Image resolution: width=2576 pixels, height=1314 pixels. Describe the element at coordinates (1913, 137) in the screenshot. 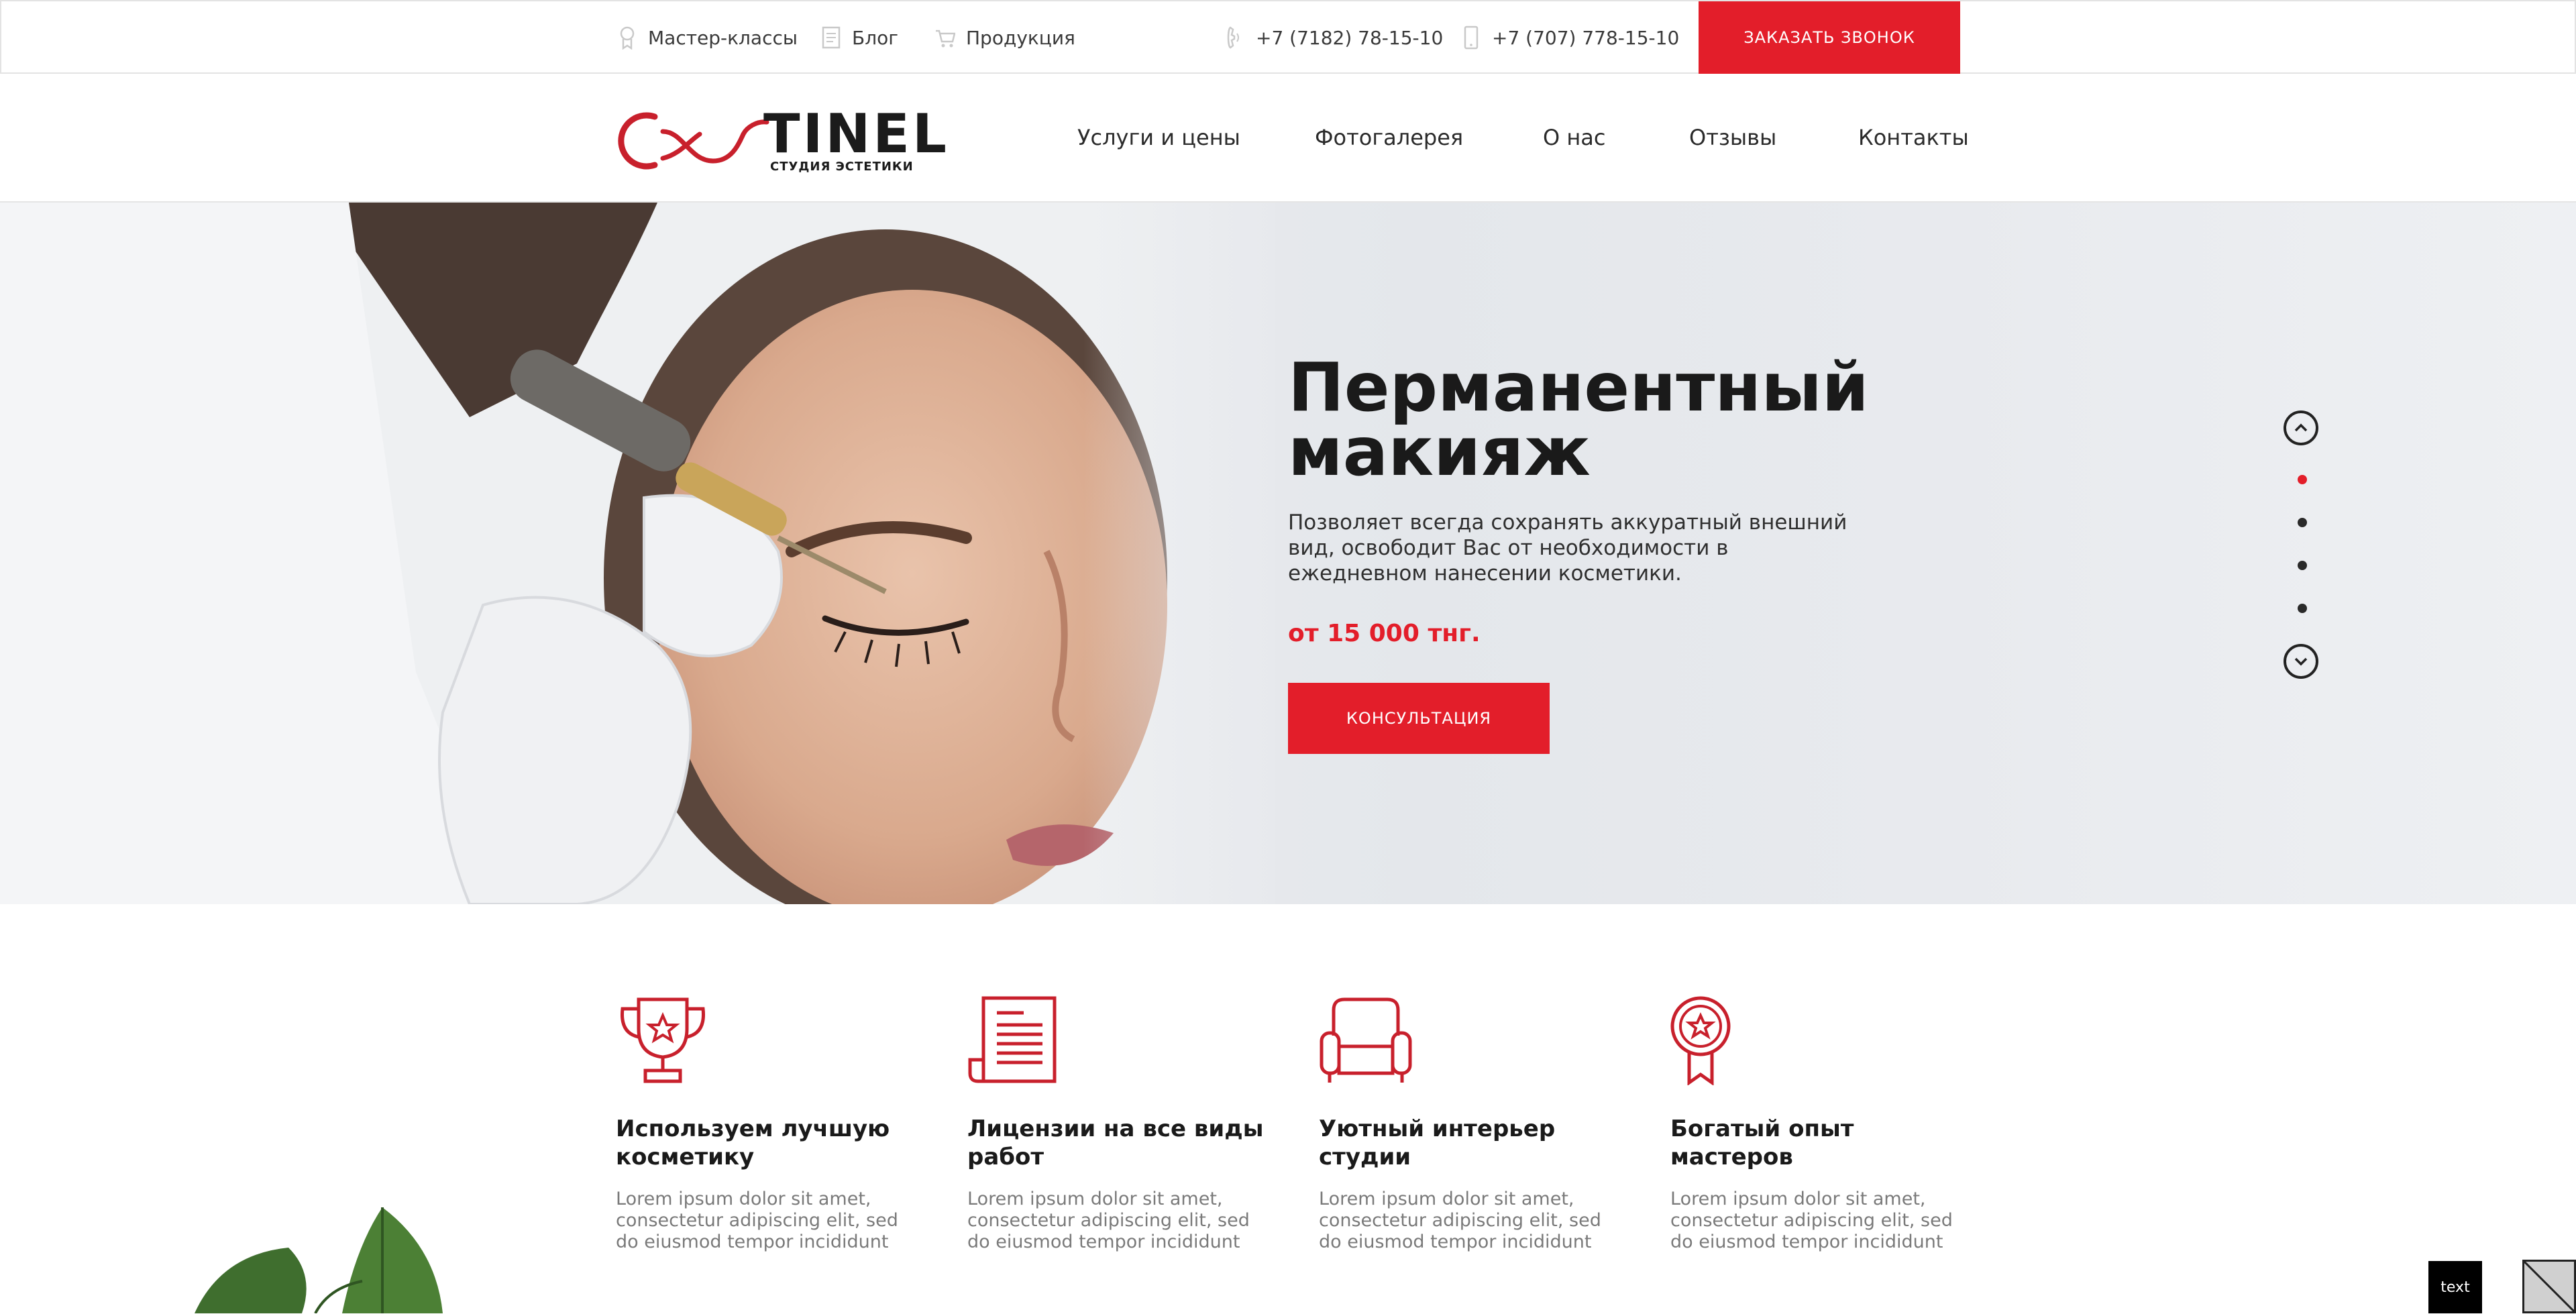

I see `nav-item-contacts: Контакты` at that location.